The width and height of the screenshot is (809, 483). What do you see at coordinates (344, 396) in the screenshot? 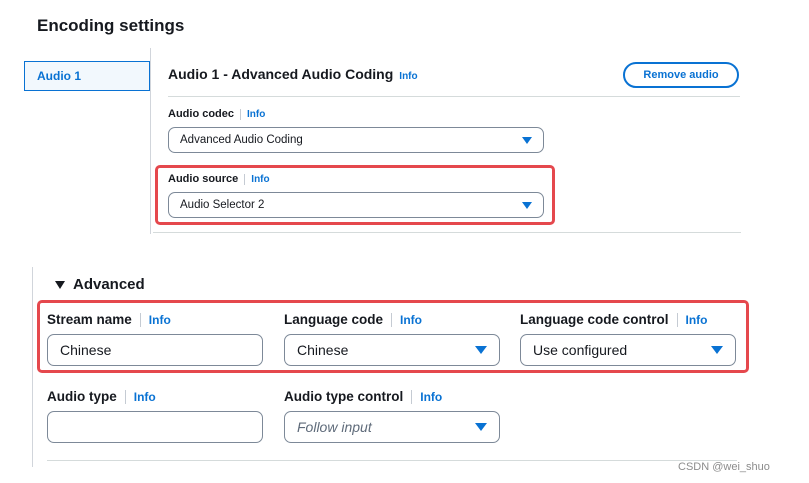
I see `audio-type-control-label: Audio type control` at bounding box center [344, 396].